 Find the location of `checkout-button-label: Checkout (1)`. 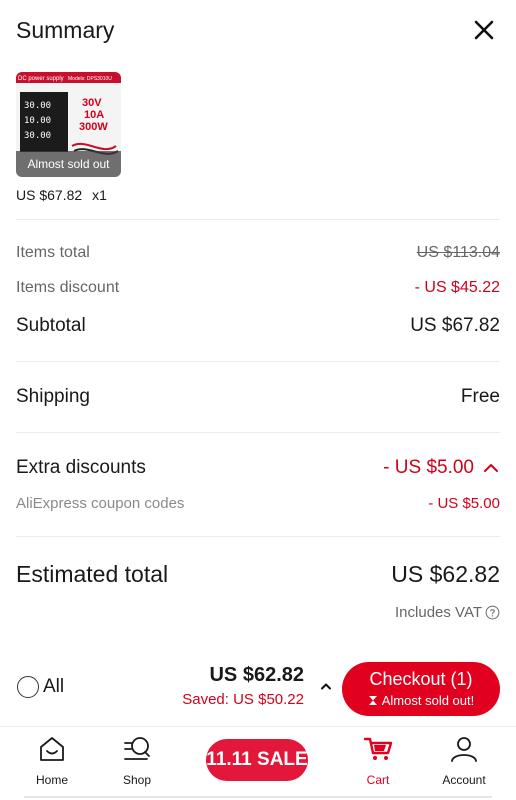

checkout-button-label: Checkout (1) is located at coordinates (421, 679).